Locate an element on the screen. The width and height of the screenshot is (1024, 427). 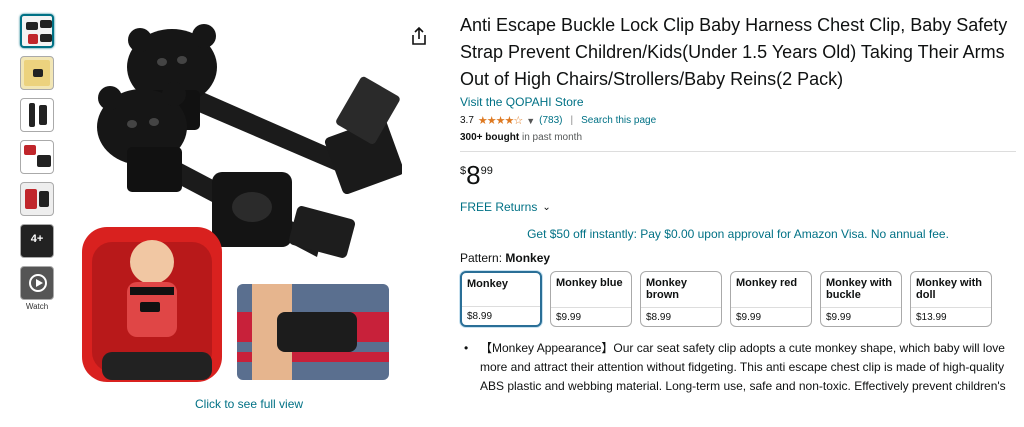
buckle-bottom is located at coordinates (284, 215).